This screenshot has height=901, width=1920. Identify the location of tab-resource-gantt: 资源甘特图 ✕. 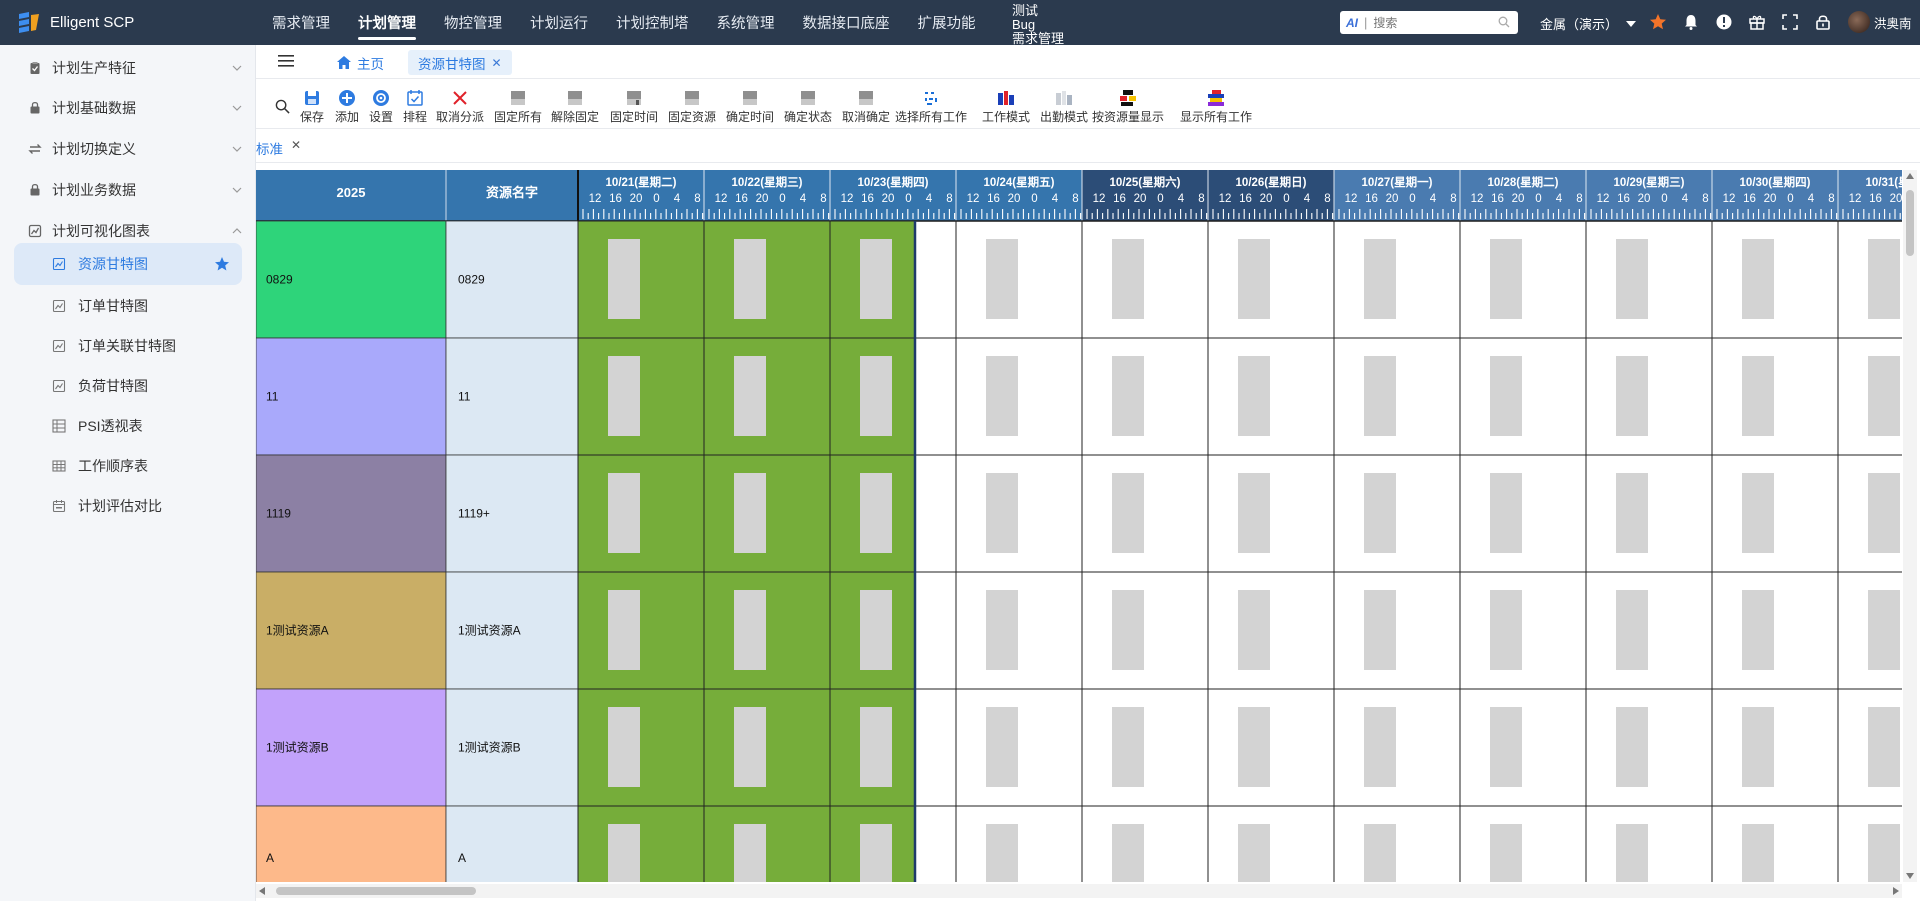
(460, 62).